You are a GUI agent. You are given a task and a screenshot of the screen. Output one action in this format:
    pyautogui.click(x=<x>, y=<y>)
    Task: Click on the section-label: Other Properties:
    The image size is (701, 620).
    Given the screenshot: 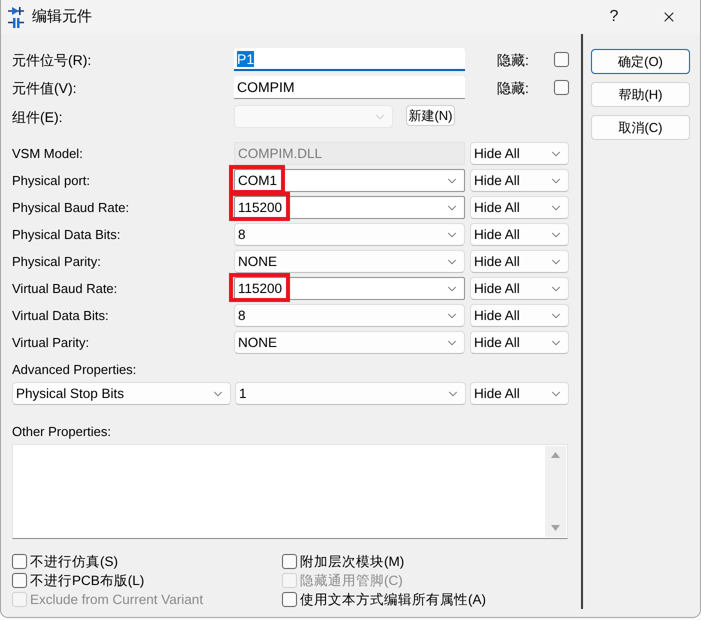 What is the action you would take?
    pyautogui.click(x=61, y=432)
    